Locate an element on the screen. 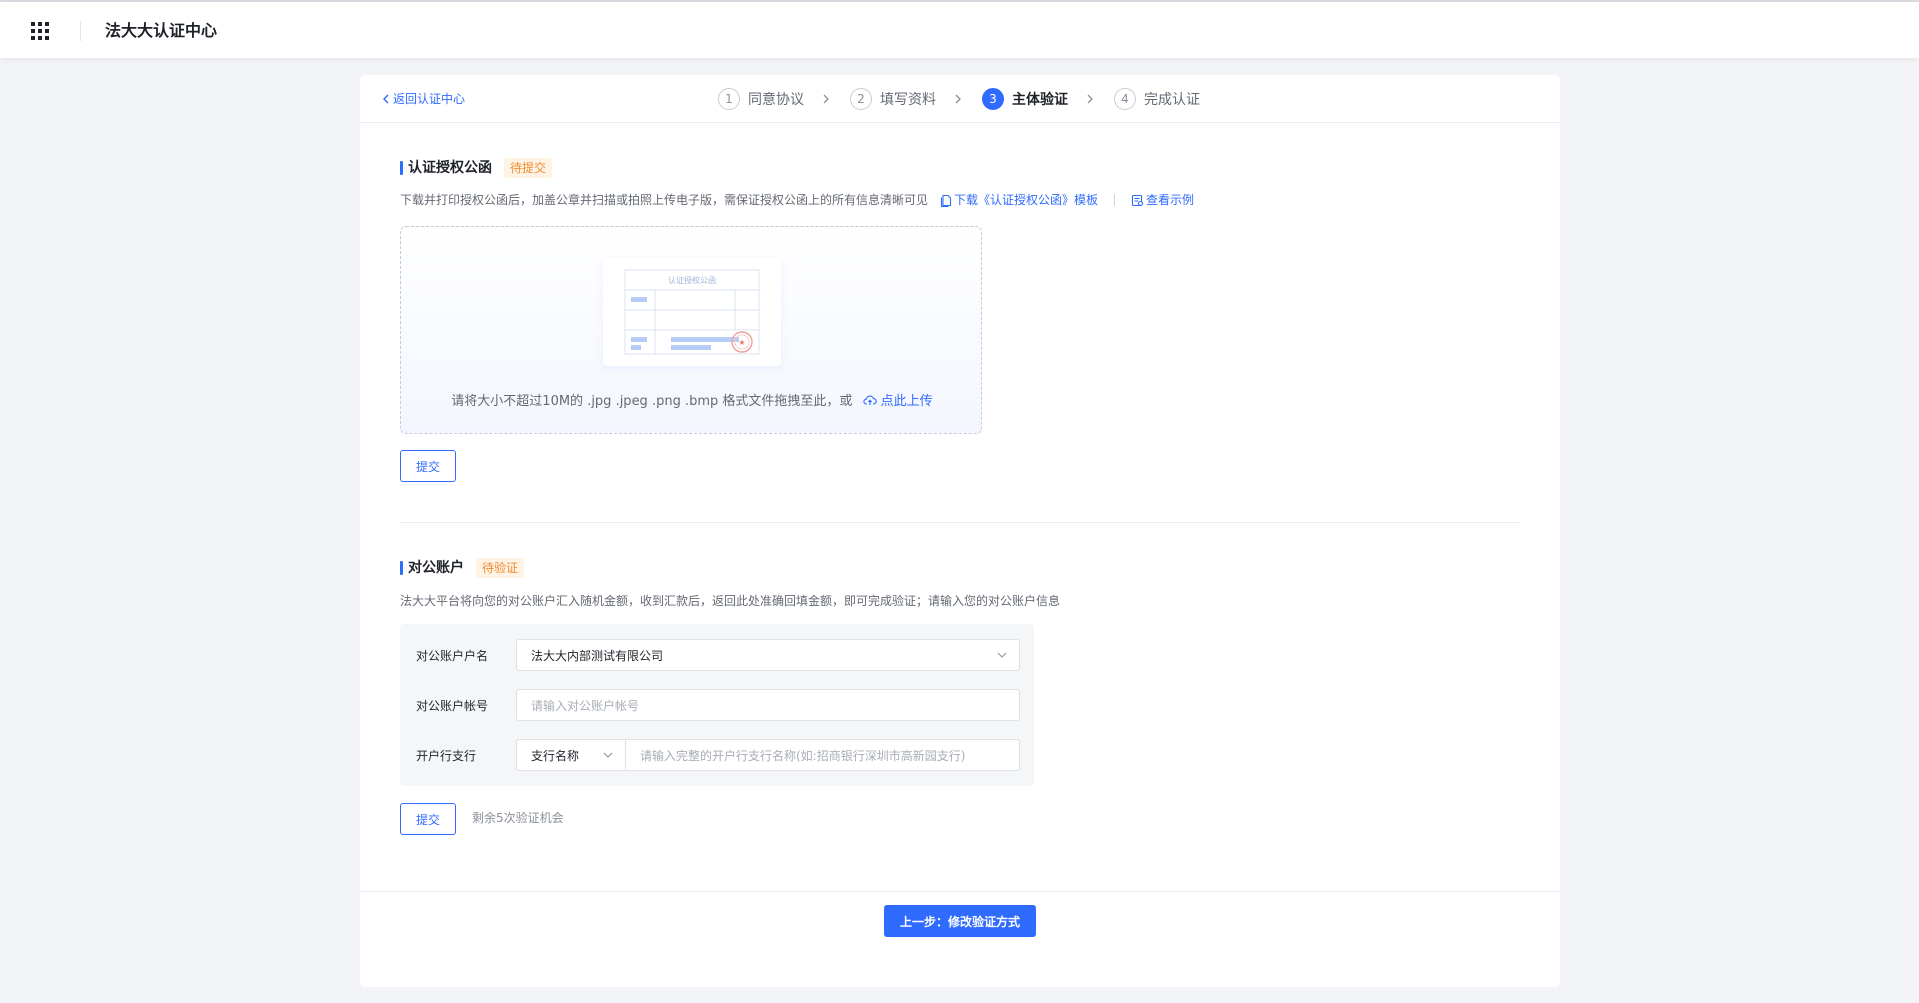 The height and width of the screenshot is (1003, 1919). example-doc-icon is located at coordinates (1137, 200).